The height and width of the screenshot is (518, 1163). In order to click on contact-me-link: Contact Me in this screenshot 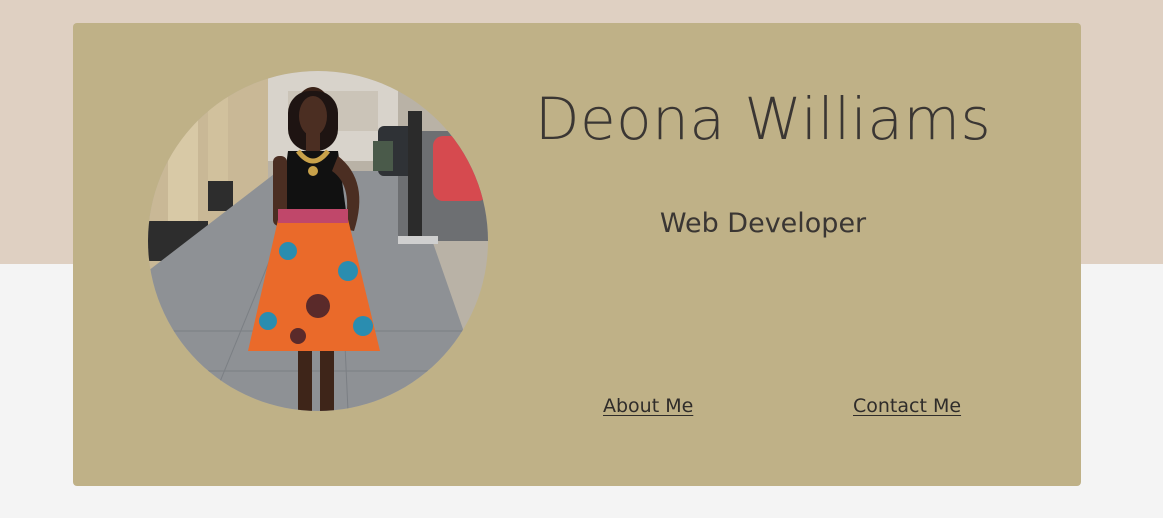, I will do `click(907, 406)`.